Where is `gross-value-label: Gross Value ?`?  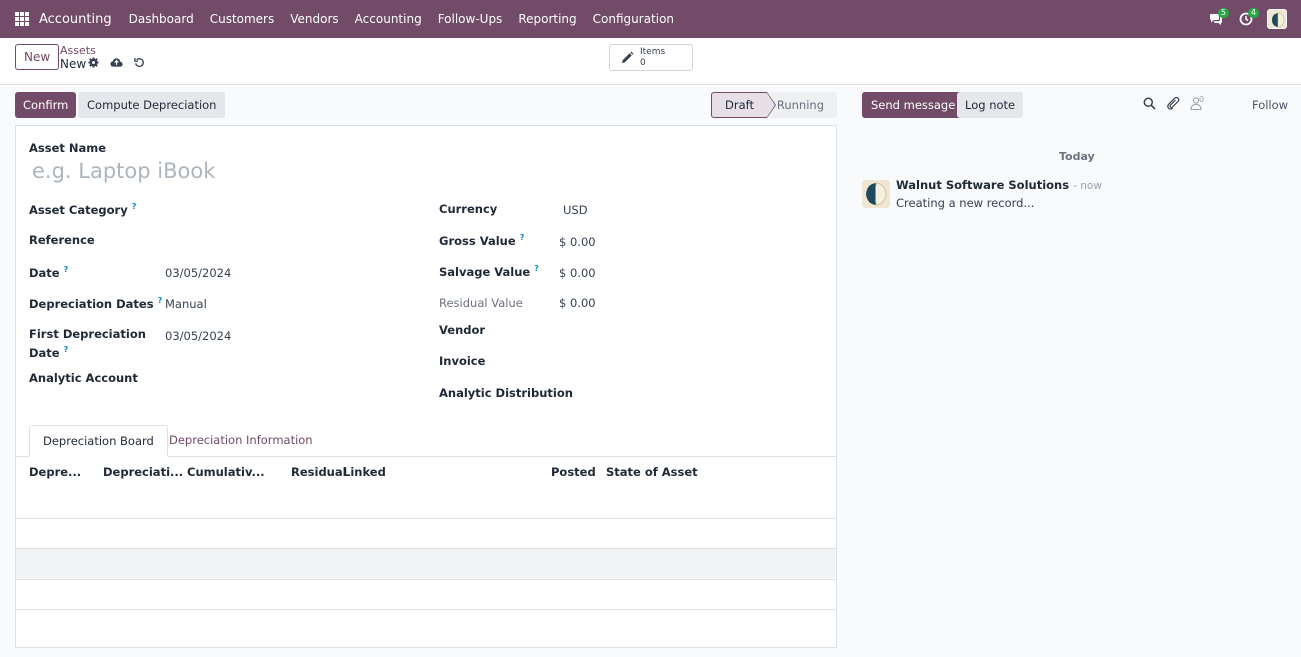 gross-value-label: Gross Value ? is located at coordinates (482, 240).